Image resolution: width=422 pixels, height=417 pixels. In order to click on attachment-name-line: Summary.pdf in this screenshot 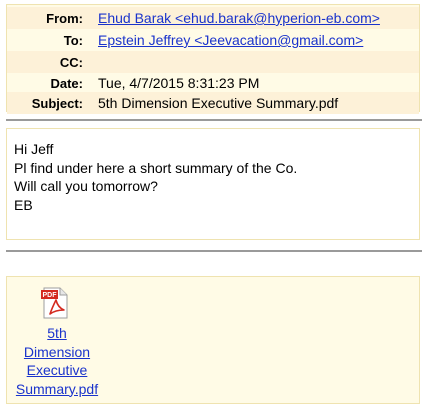, I will do `click(57, 388)`.